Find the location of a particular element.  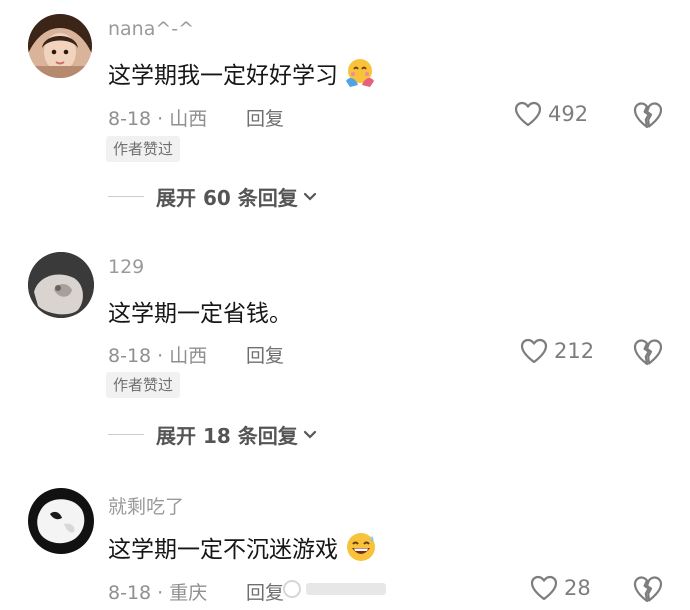

watermark-logo-icon is located at coordinates (334, 589).